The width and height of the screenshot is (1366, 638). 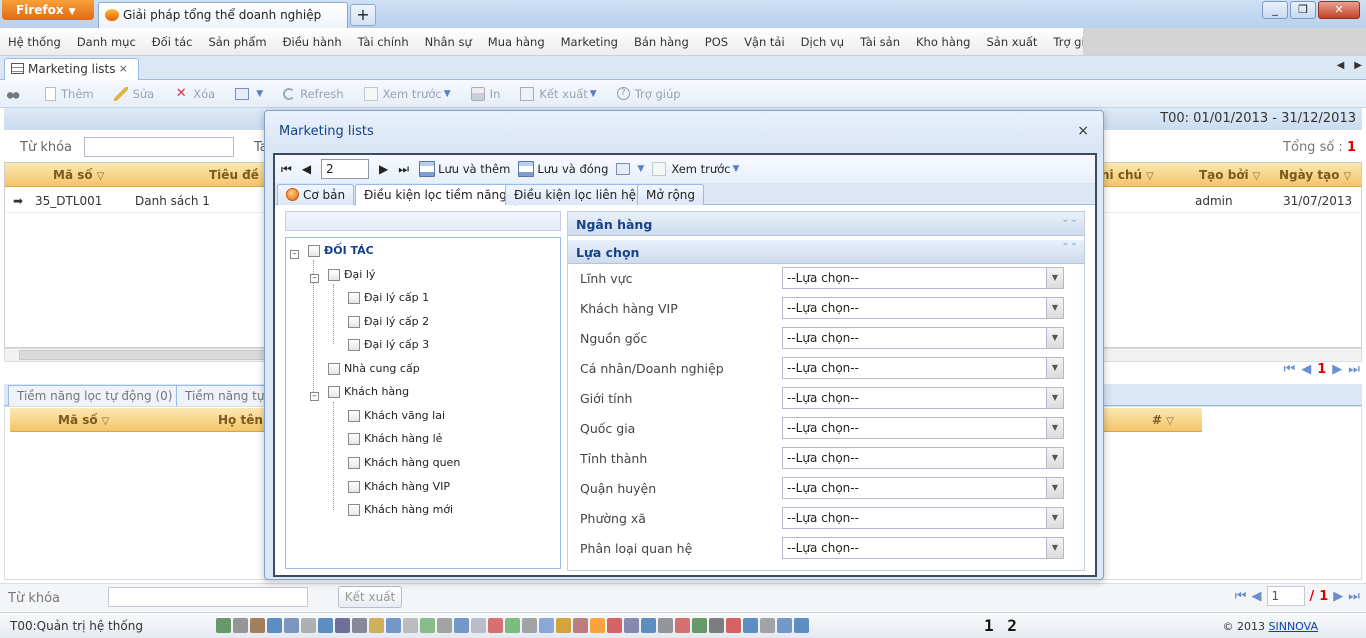 I want to click on prev-page-icon: ◀, so click(x=1306, y=369).